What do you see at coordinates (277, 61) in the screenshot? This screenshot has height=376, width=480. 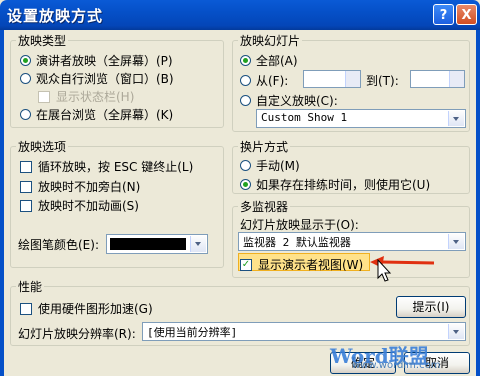 I see `all-slides-label: 全部(A)` at bounding box center [277, 61].